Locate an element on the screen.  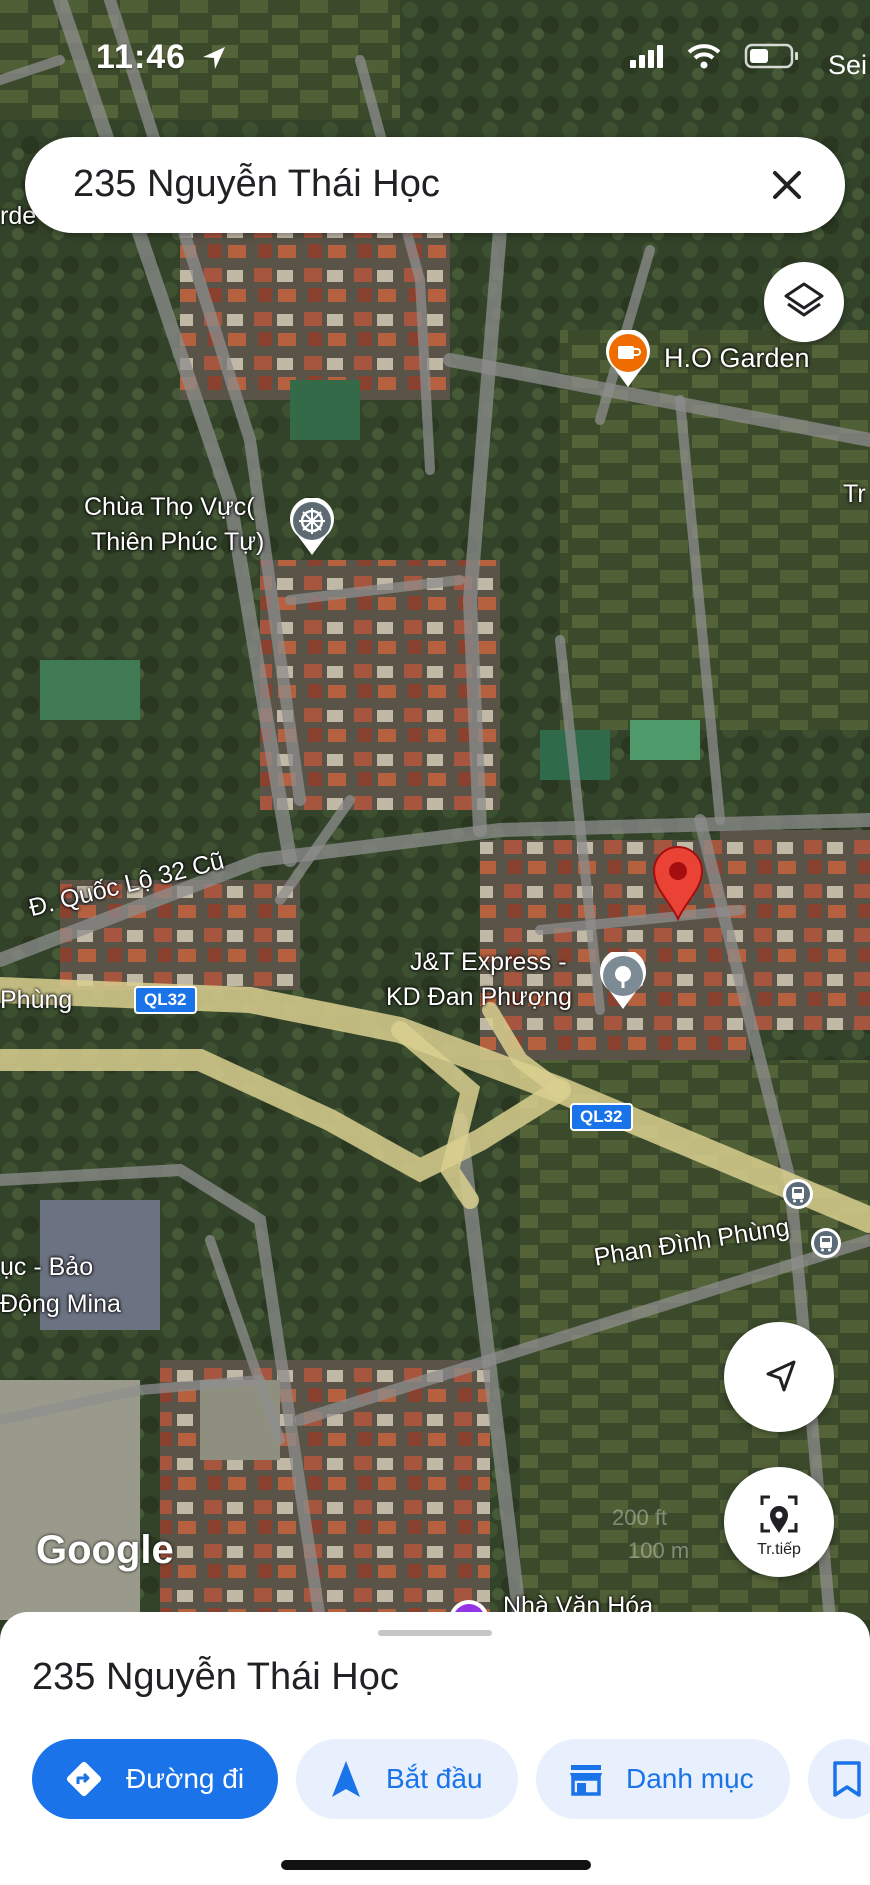
my-location-button is located at coordinates (779, 1377).